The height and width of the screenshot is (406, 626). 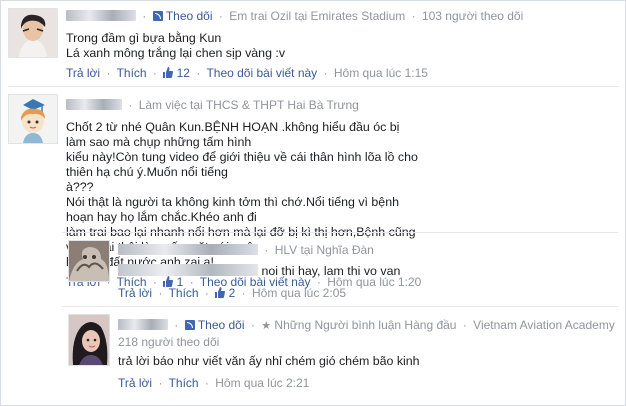 I want to click on reply-actions: Trả lời · Thích · Hôm qua lúc 2:21, so click(x=214, y=383).